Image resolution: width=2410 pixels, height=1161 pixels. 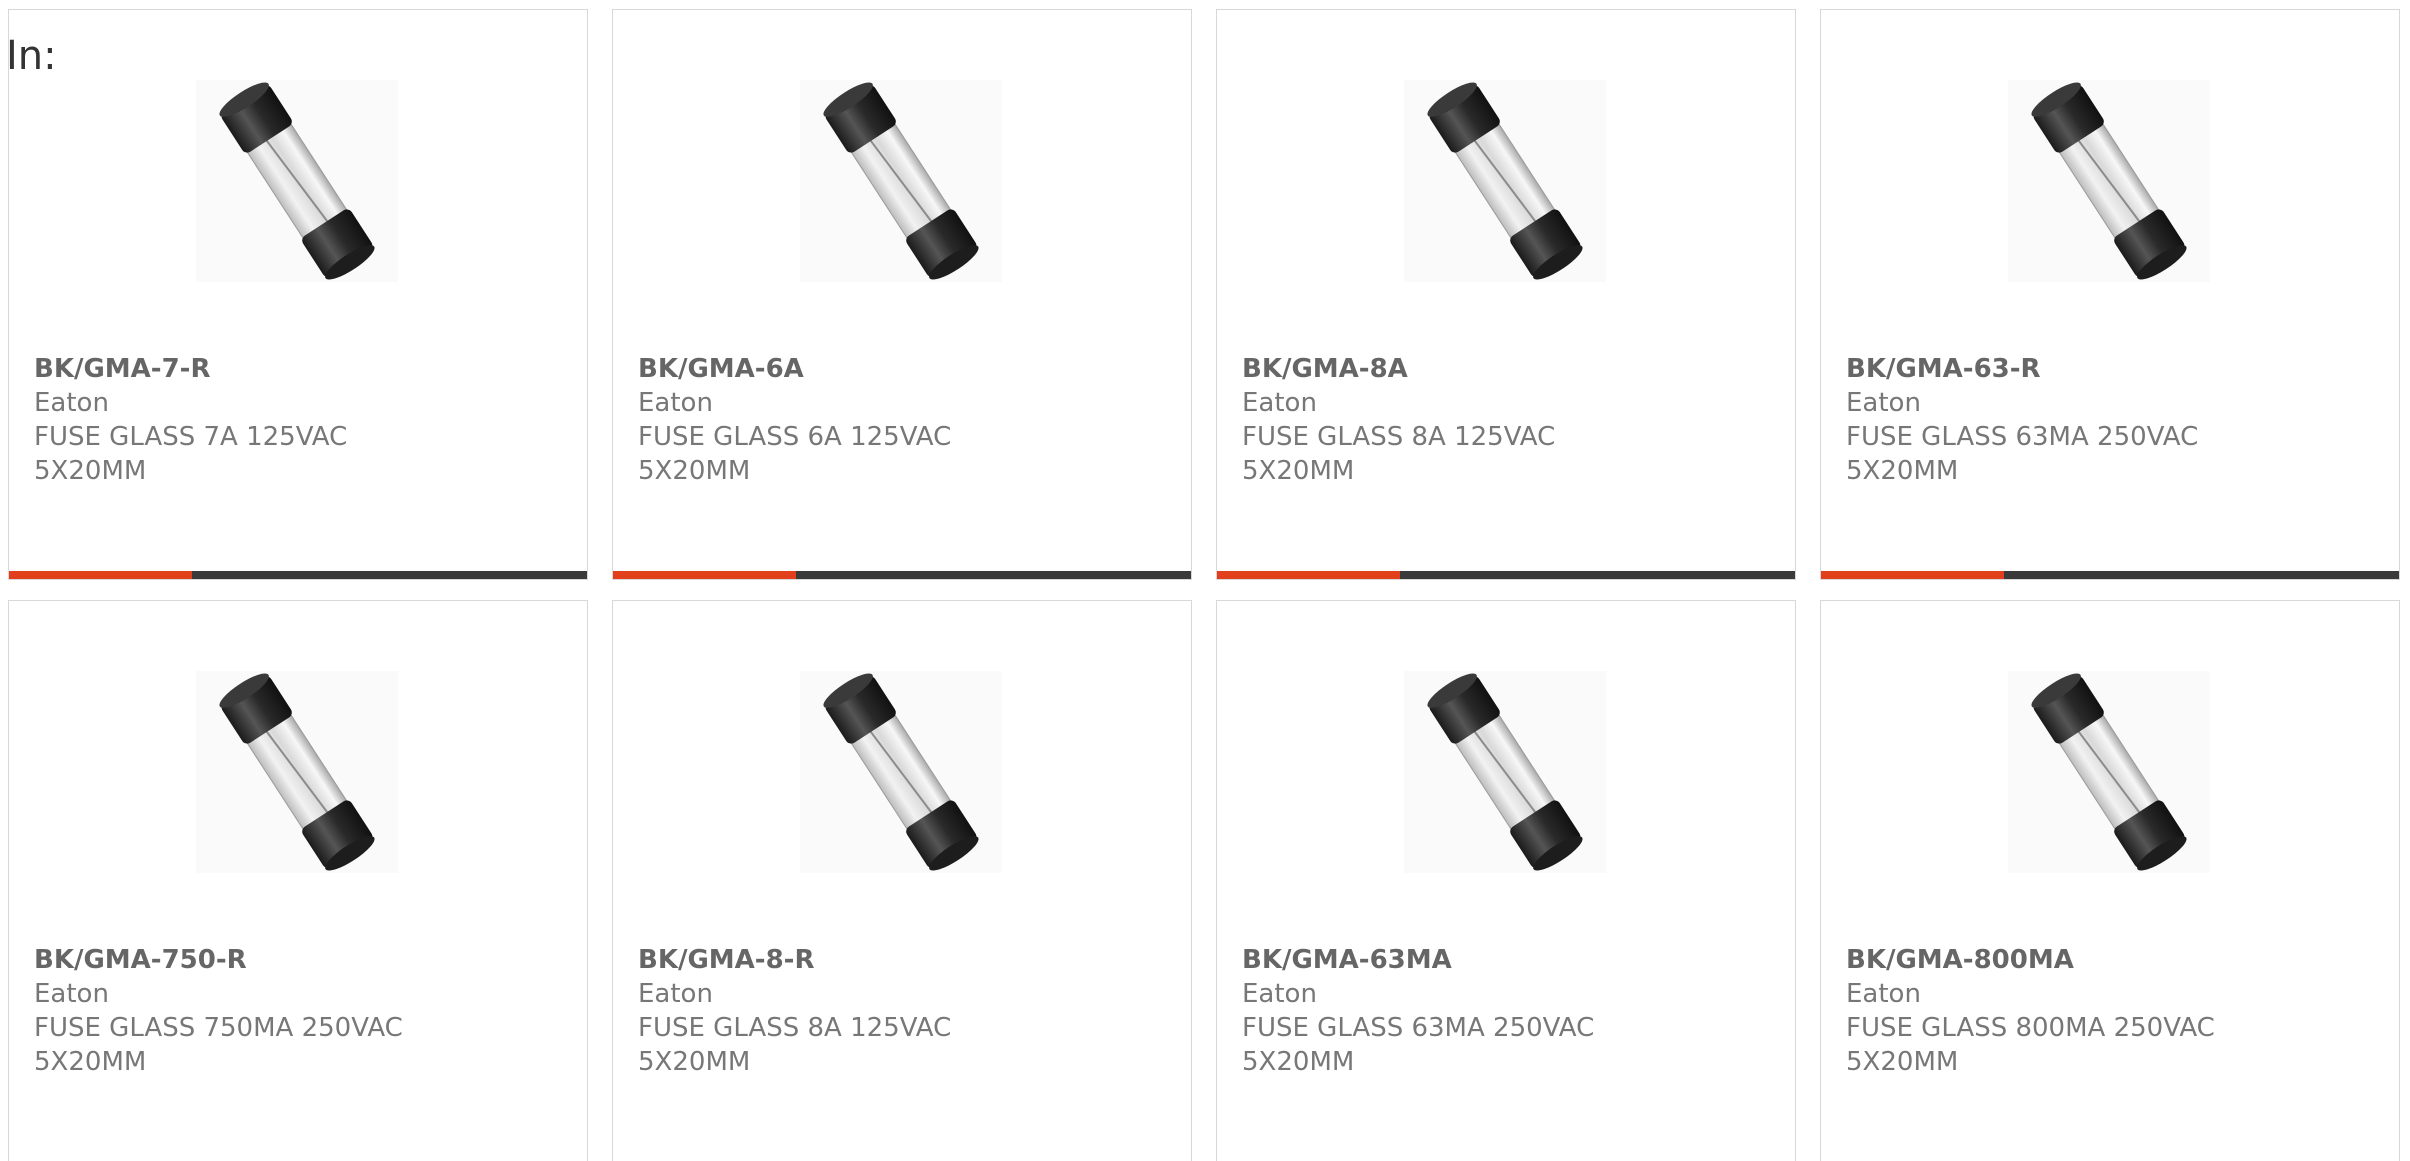 What do you see at coordinates (898, 369) in the screenshot?
I see `product-part-number: BK/GMA-6A` at bounding box center [898, 369].